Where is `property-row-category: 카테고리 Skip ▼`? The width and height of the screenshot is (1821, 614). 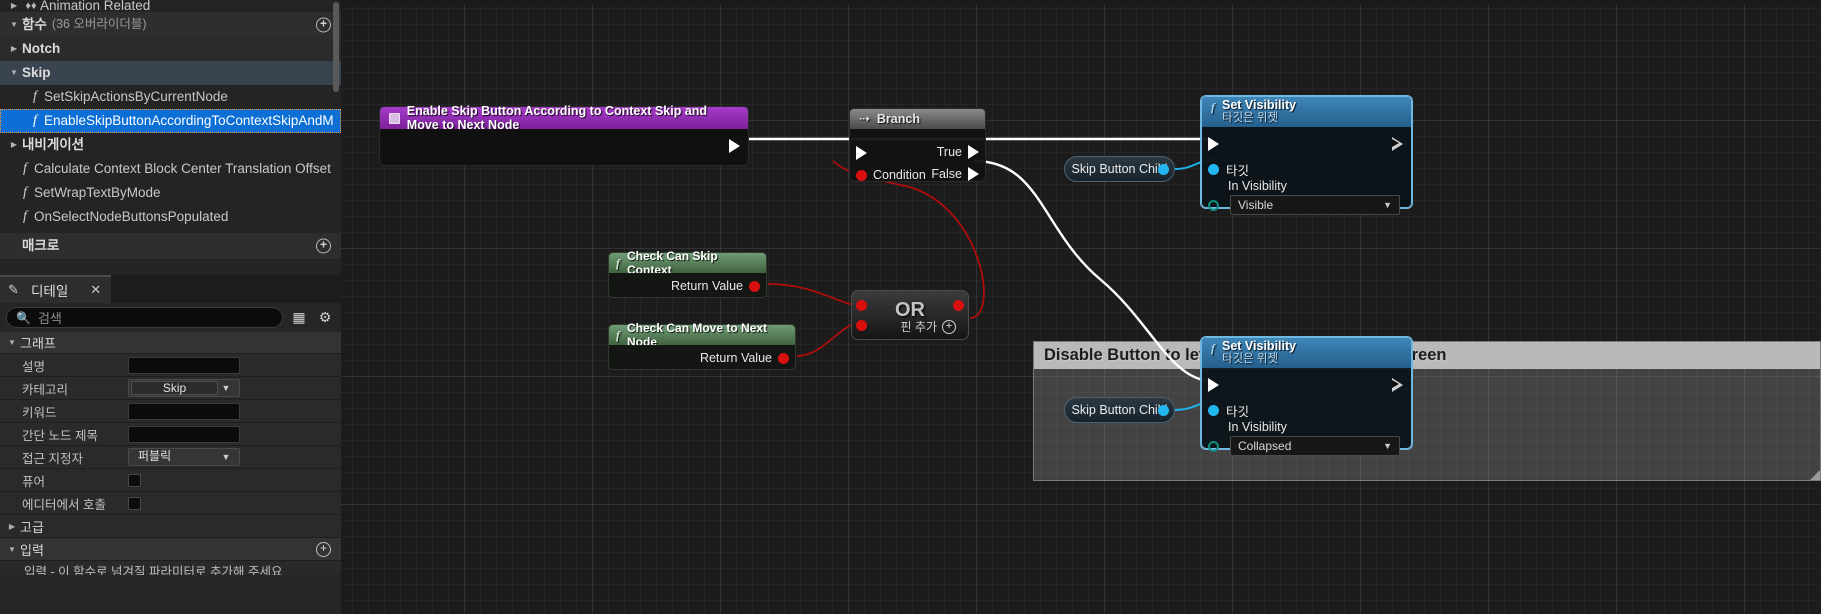 property-row-category: 카테고리 Skip ▼ is located at coordinates (170, 388).